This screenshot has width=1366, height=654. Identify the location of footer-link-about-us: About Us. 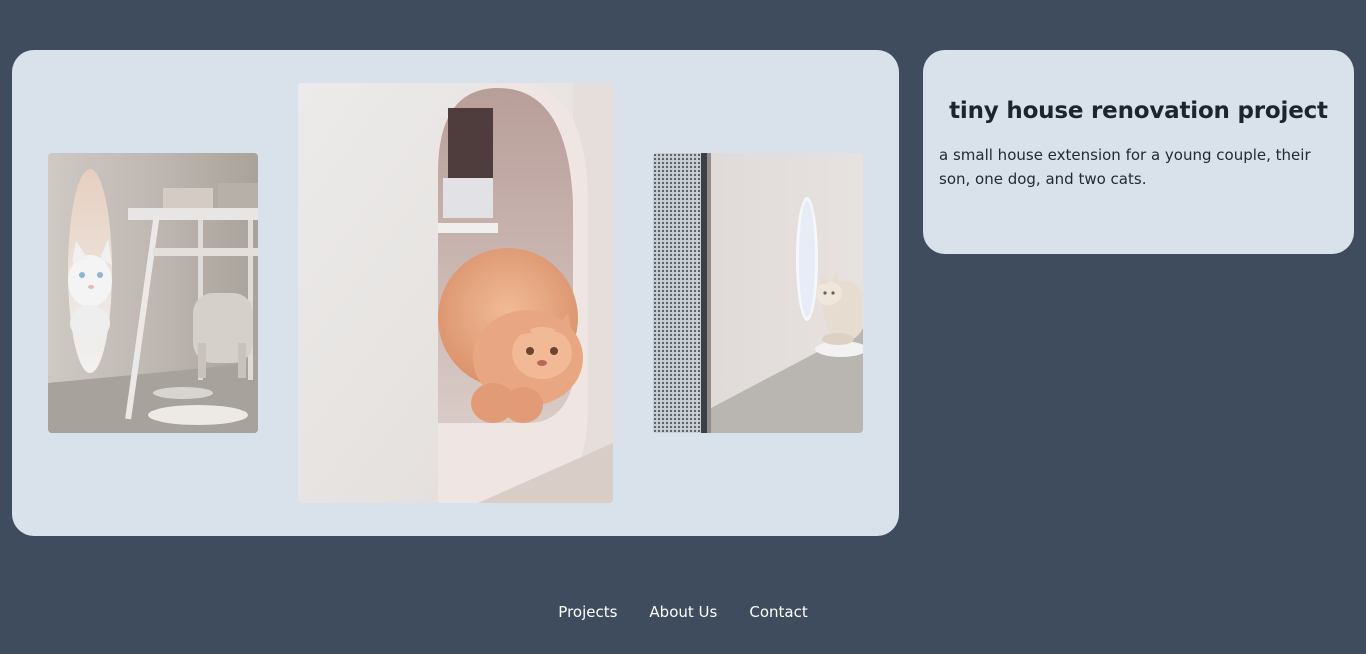
(683, 612).